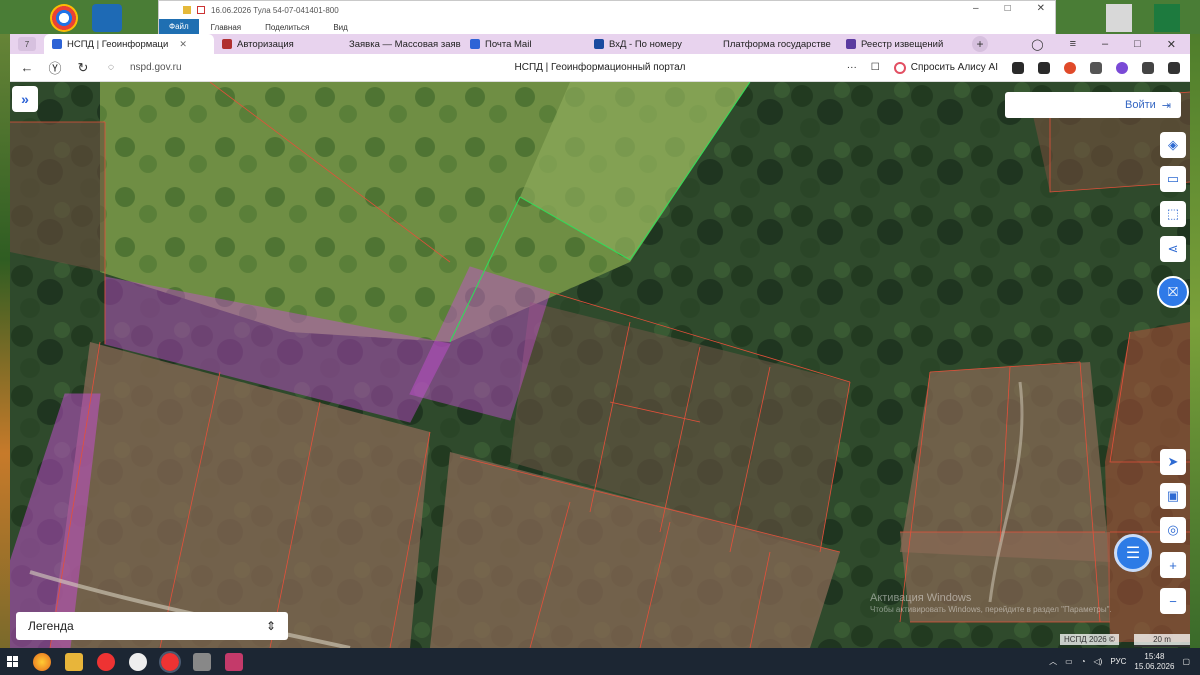  I want to click on menu-icon: ≡, so click(1073, 44).